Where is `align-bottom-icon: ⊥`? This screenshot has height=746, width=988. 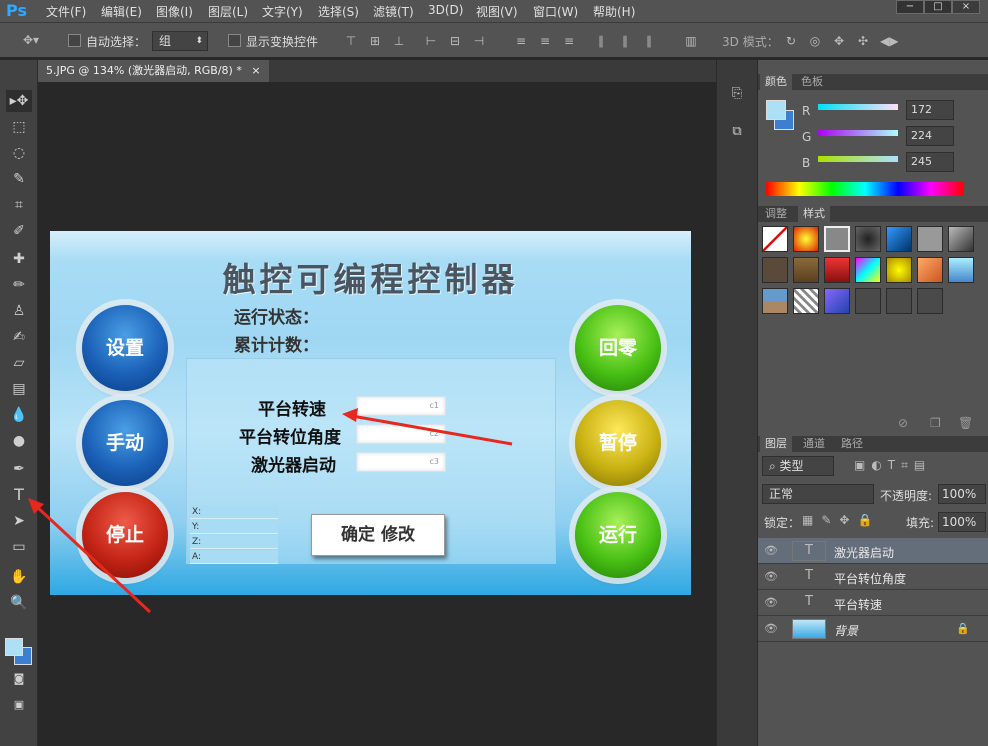
align-bottom-icon: ⊥ is located at coordinates (399, 41).